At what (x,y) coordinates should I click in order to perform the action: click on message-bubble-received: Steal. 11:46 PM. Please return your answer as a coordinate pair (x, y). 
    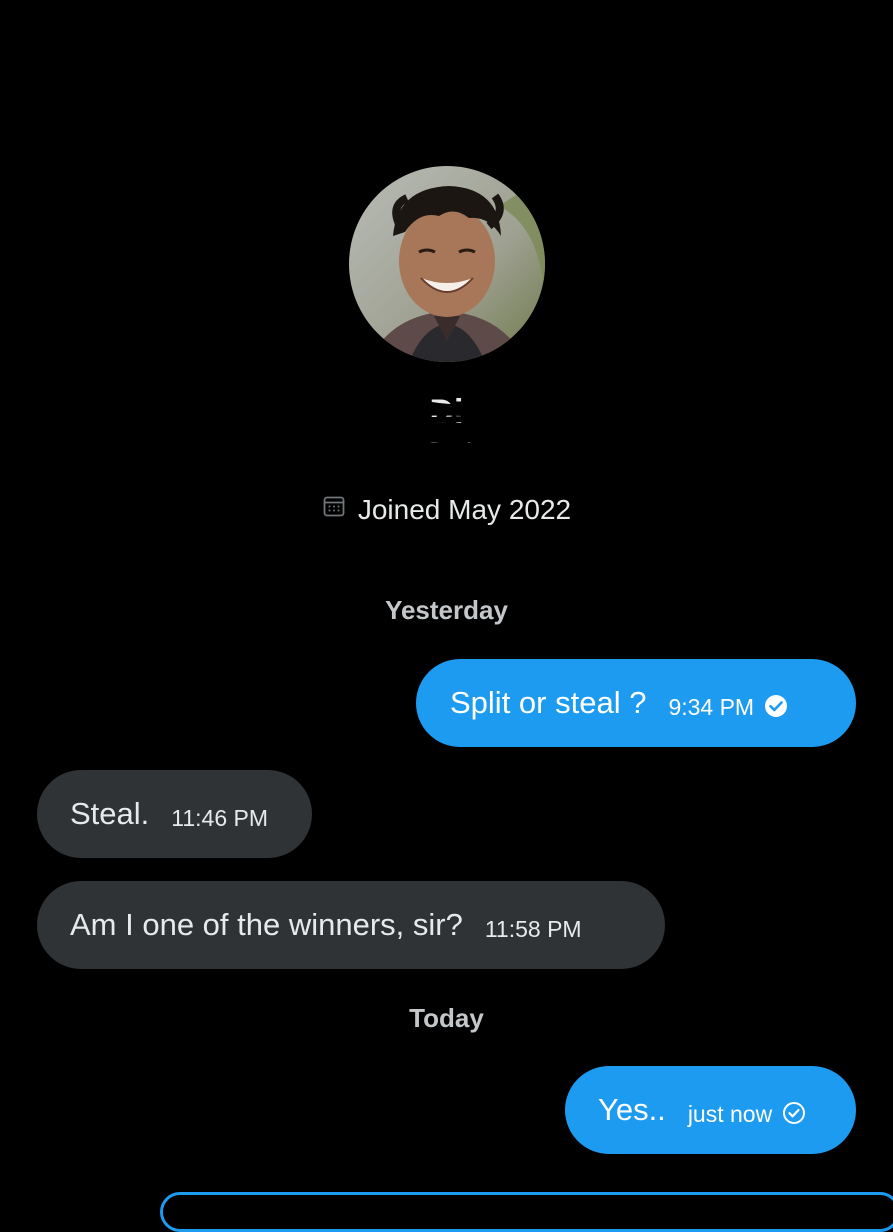
    Looking at the image, I should click on (174, 814).